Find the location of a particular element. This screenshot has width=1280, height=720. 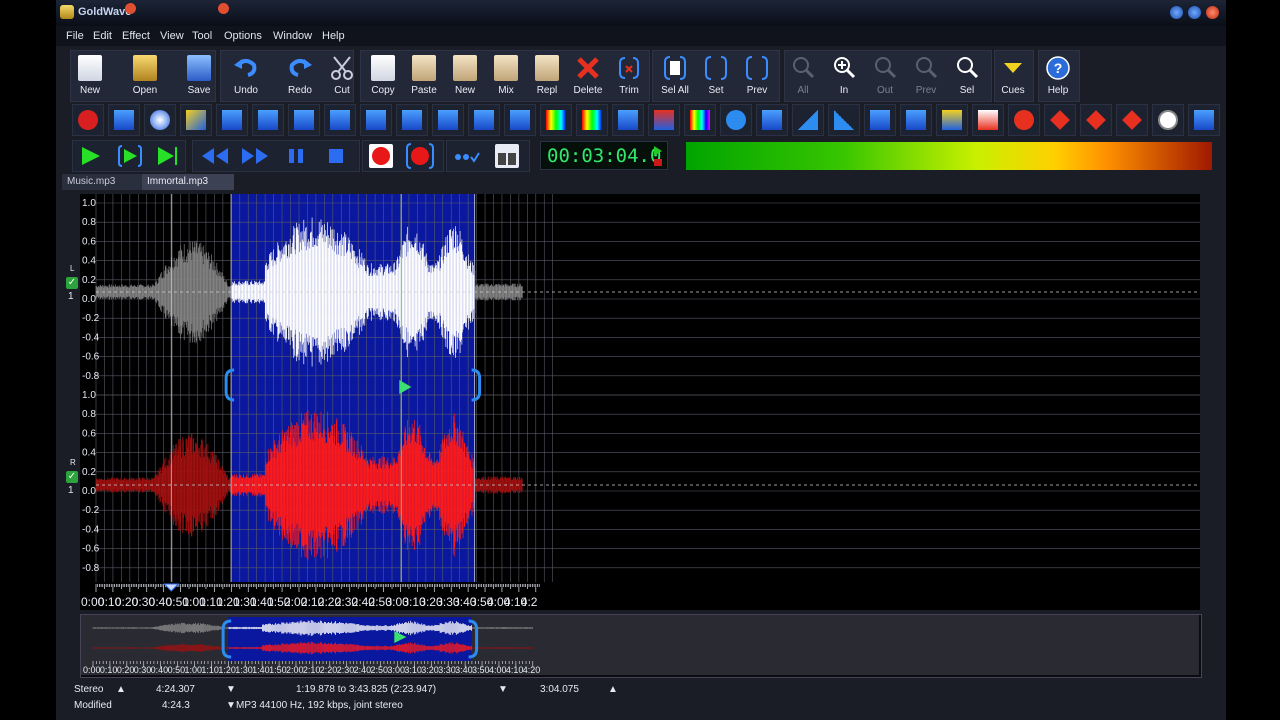

effect-reverse-icon is located at coordinates (304, 120).